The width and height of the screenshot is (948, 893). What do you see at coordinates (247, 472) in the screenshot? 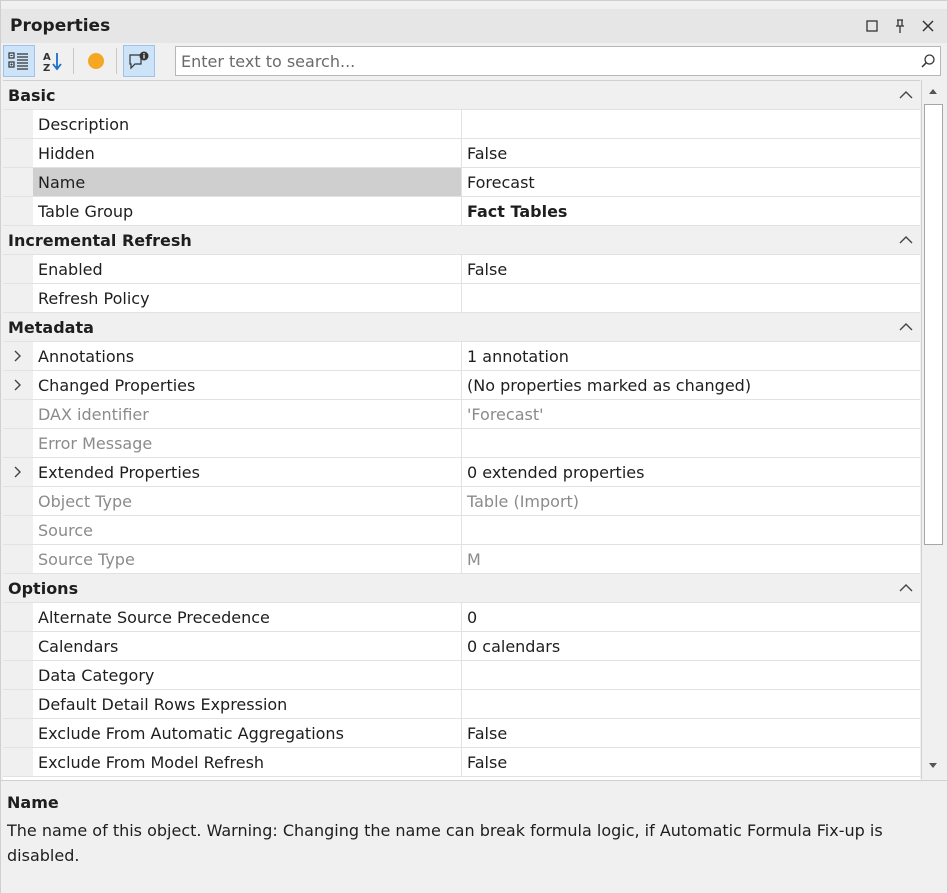
I see `property-name: Extended Properties` at bounding box center [247, 472].